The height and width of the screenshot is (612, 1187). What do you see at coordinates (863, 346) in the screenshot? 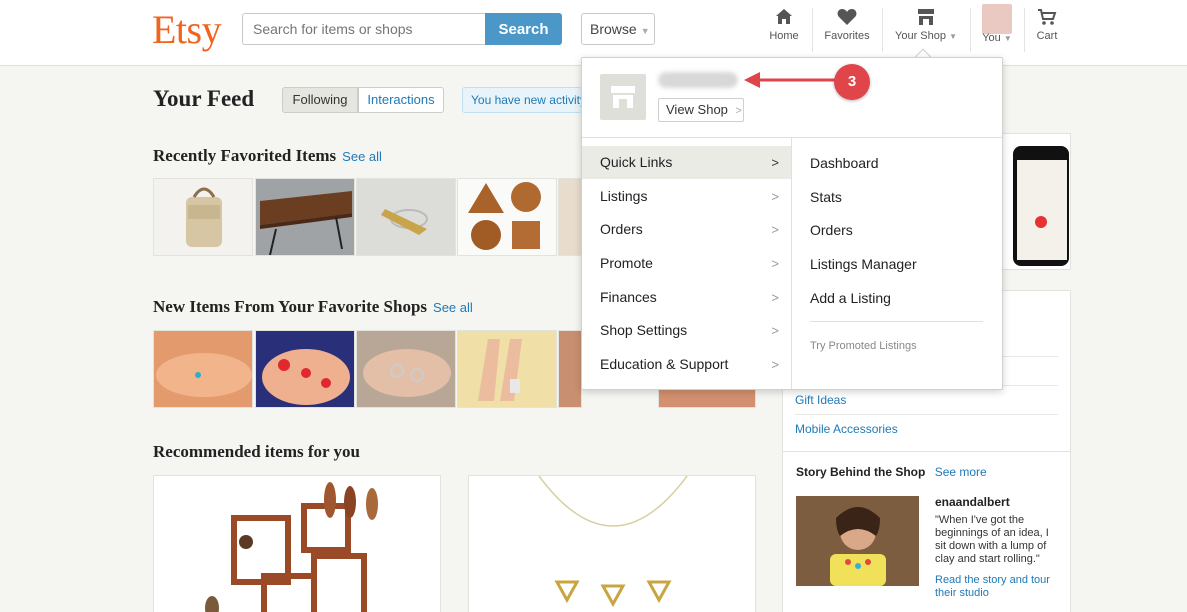
I see `try-promoted-listings-link: Try Promoted Listings` at bounding box center [863, 346].